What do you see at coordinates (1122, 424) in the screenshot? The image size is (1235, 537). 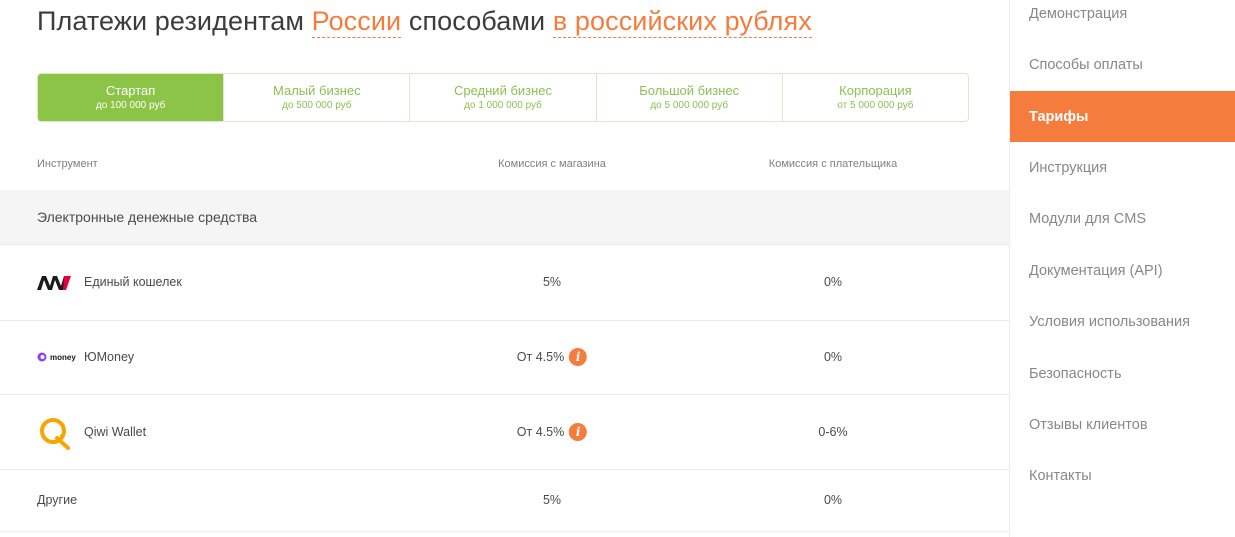 I see `sidebar-item-reviews: Отзывы клиентов` at bounding box center [1122, 424].